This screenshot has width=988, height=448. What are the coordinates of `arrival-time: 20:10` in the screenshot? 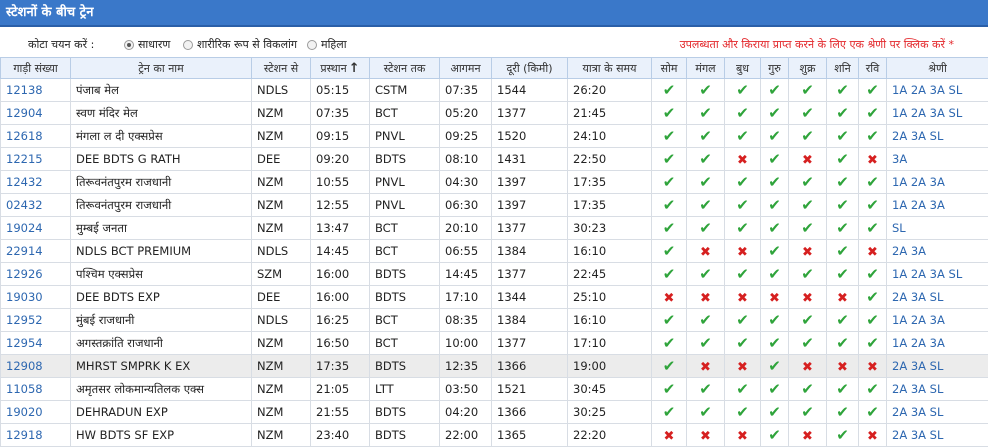 It's located at (465, 228).